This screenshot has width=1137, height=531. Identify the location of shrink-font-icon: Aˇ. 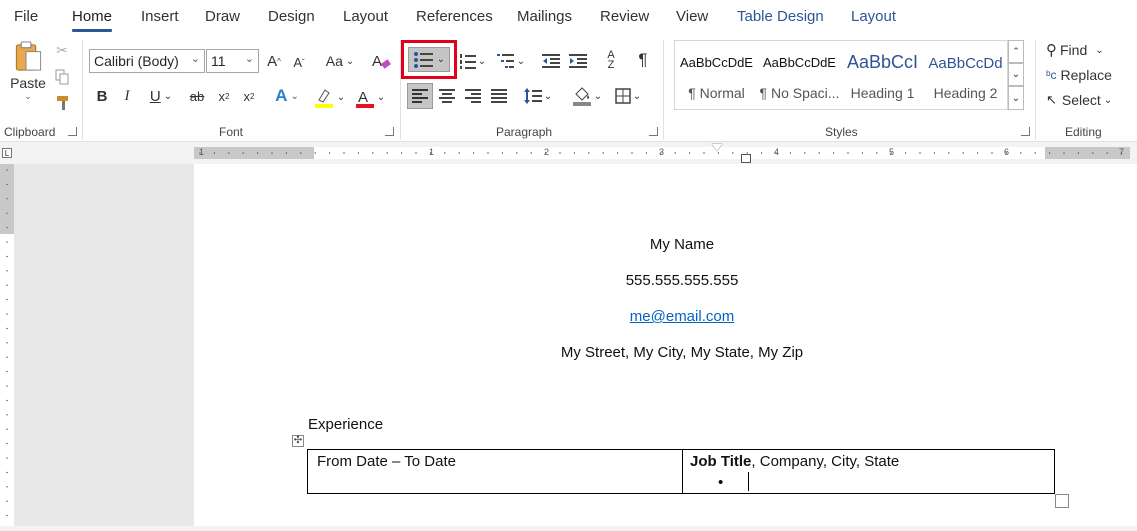
(299, 62).